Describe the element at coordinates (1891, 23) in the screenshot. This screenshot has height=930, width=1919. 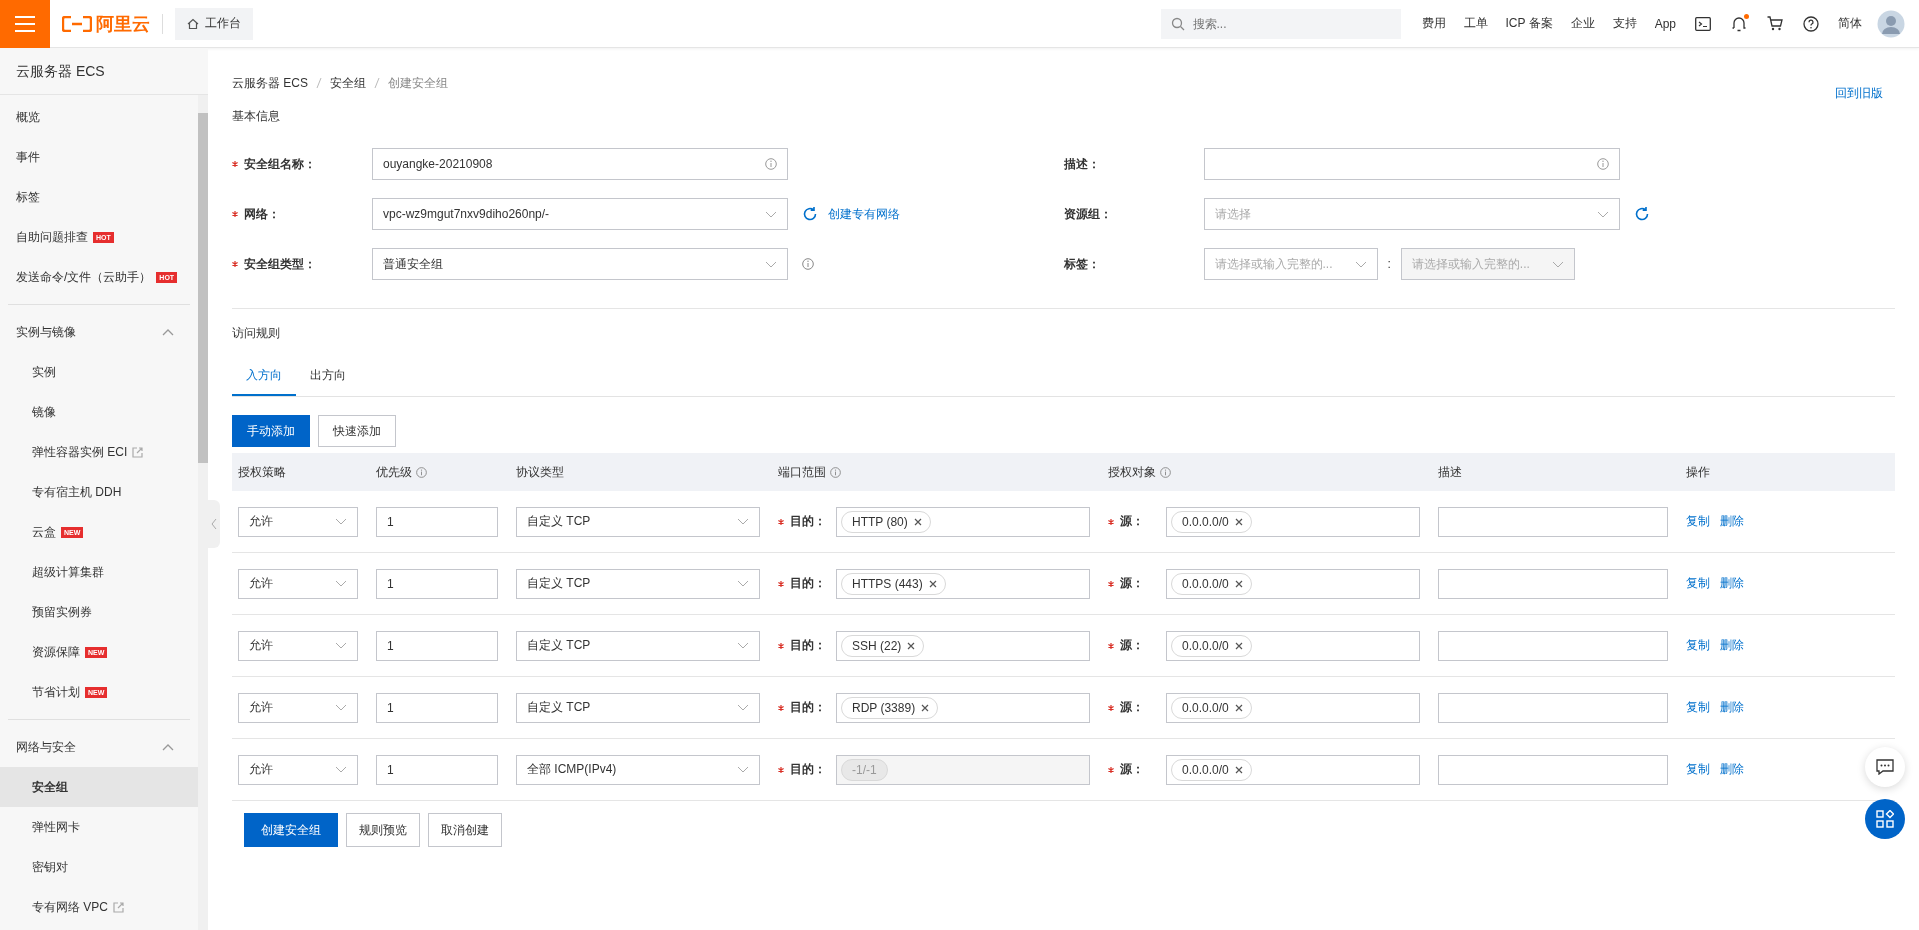
I see `avatar-icon` at that location.